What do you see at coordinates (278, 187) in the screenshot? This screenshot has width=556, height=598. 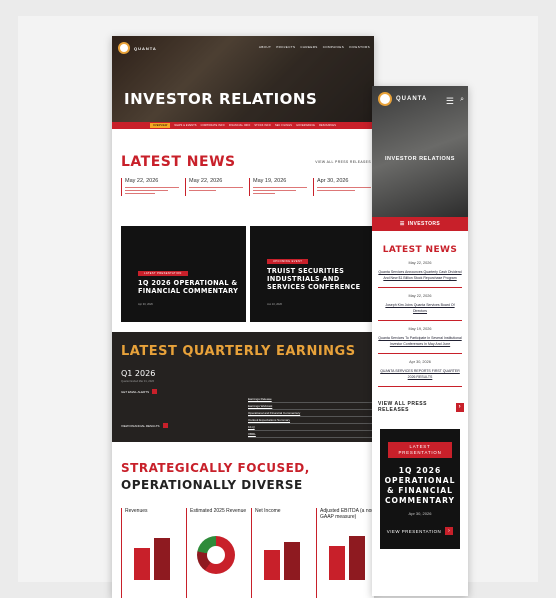 I see `news-item: May 19, 2026` at bounding box center [278, 187].